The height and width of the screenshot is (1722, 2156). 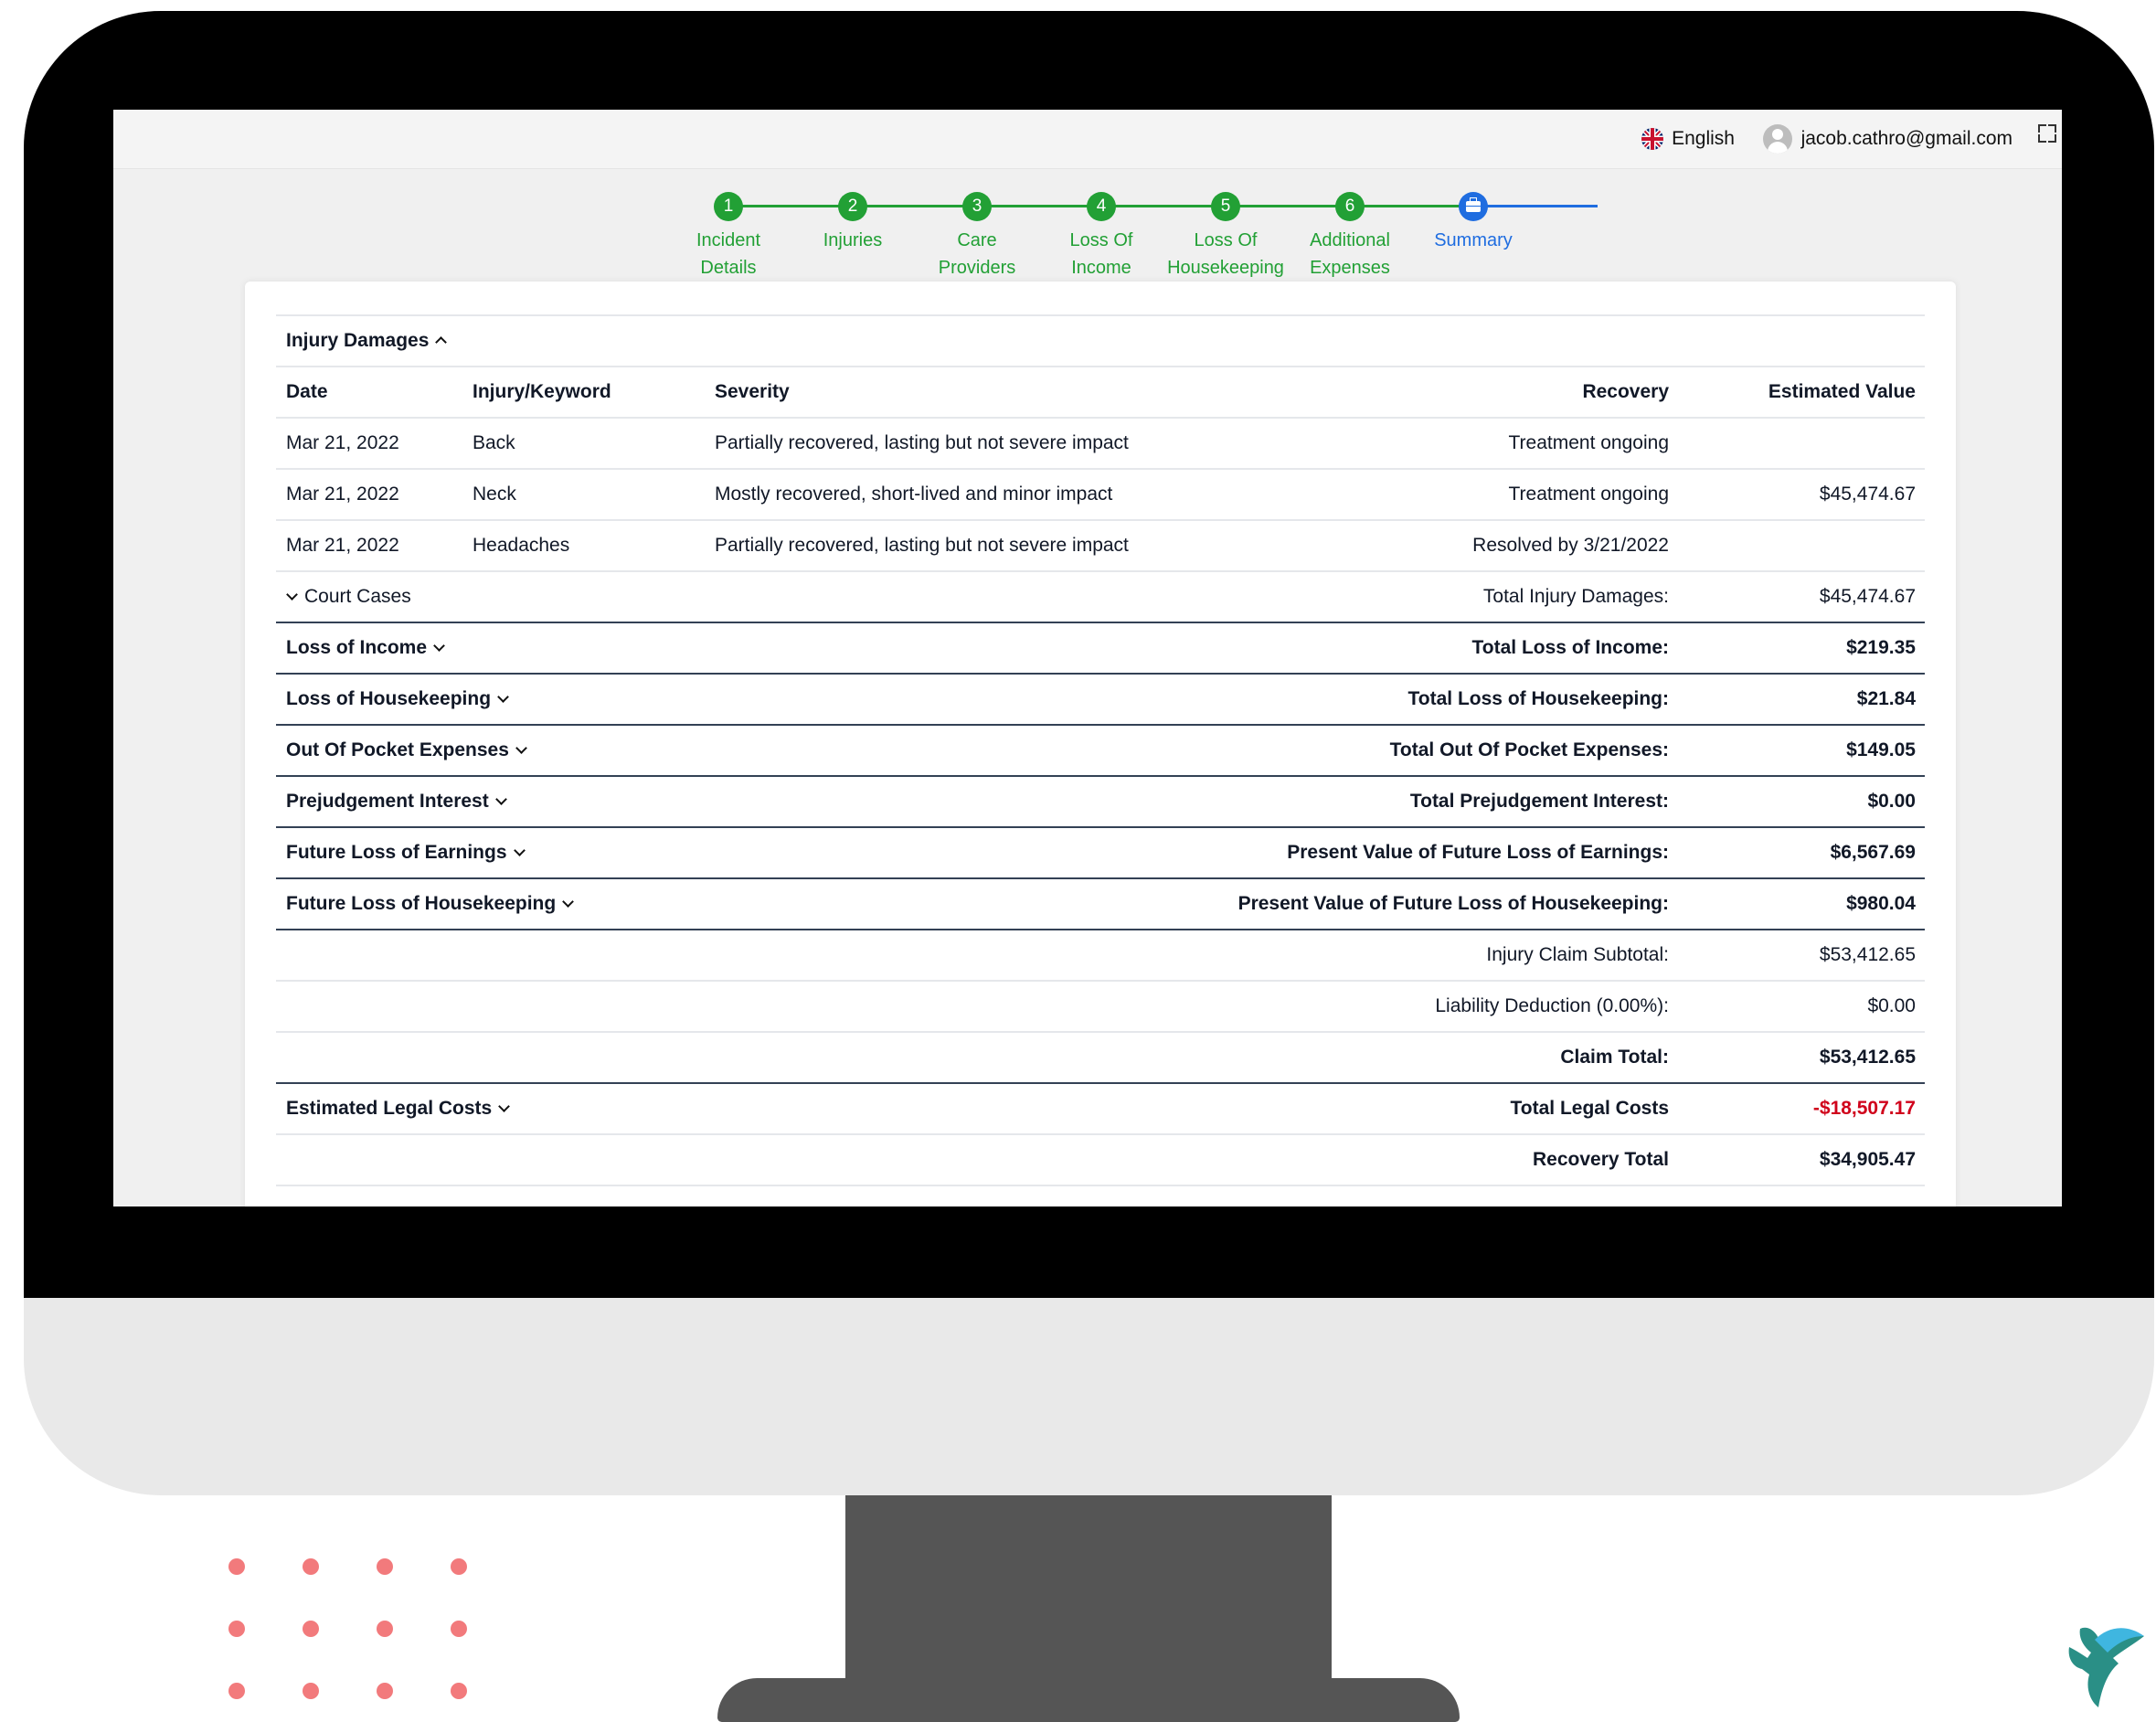 What do you see at coordinates (1881, 647) in the screenshot?
I see `section-total-value: $219.35` at bounding box center [1881, 647].